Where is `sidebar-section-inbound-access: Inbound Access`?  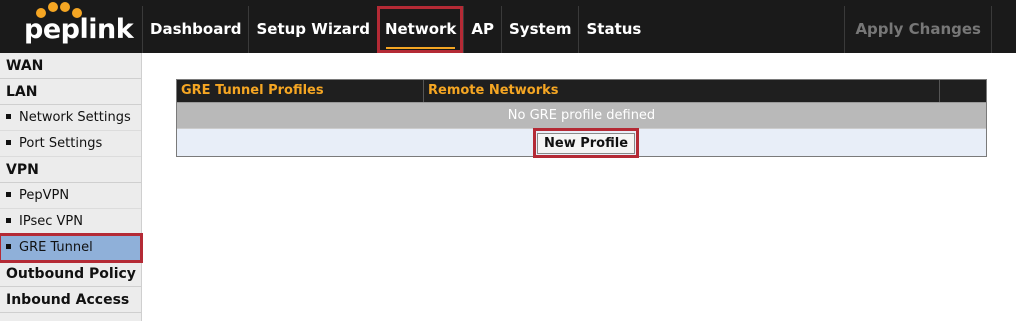
sidebar-section-inbound-access: Inbound Access is located at coordinates (70, 300).